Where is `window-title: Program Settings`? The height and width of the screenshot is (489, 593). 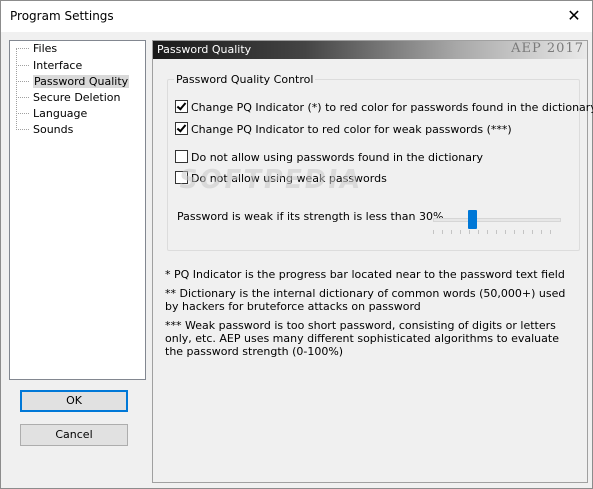
window-title: Program Settings is located at coordinates (62, 16).